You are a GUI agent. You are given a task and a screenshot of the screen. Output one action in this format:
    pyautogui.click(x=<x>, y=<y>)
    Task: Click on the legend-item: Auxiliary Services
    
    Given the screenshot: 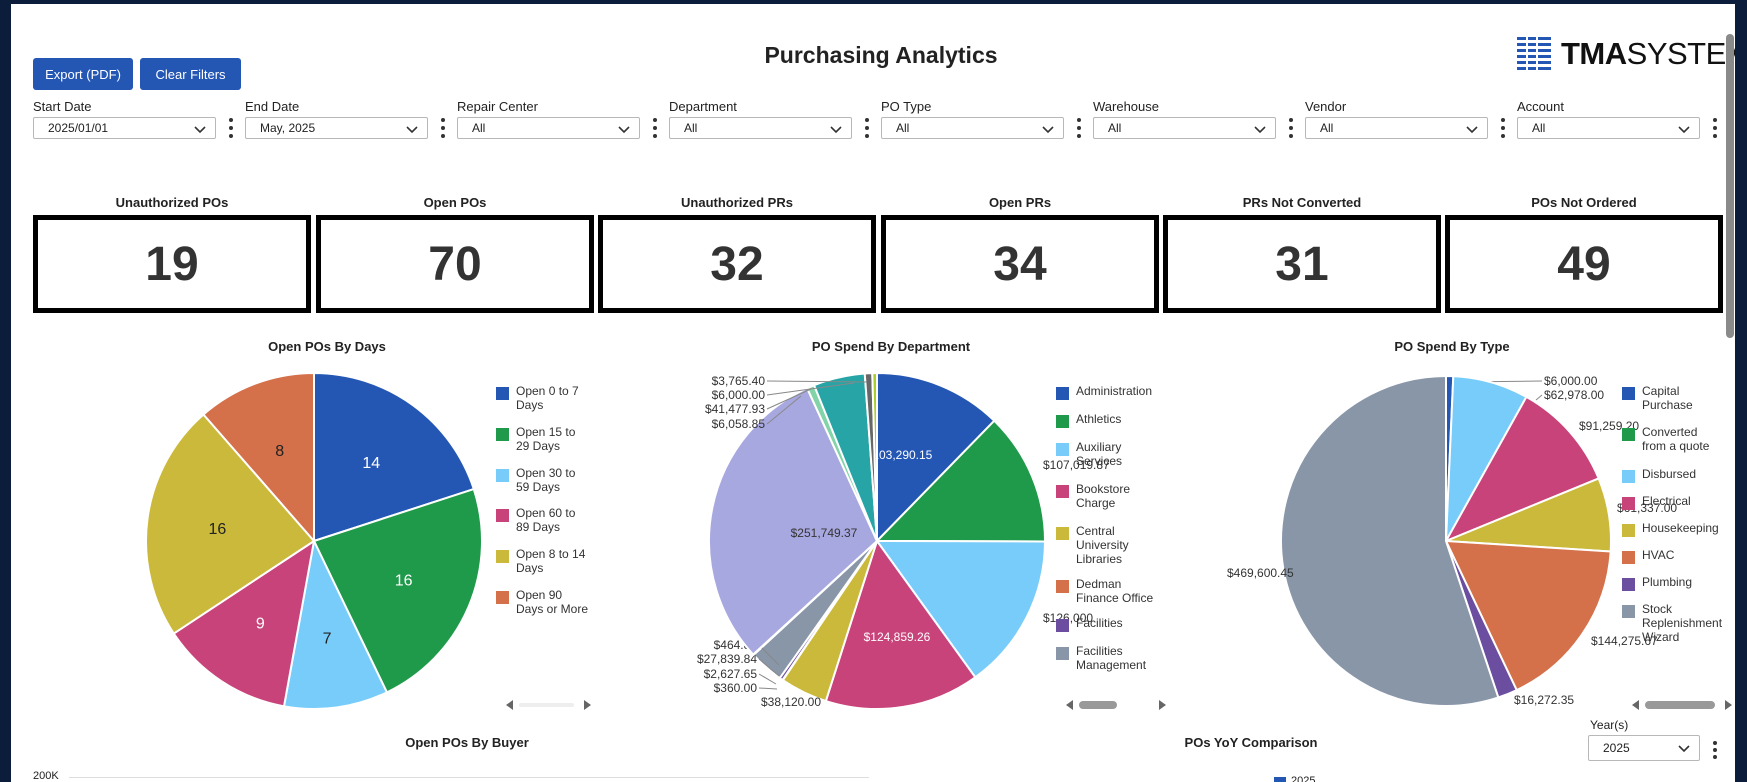 What is the action you would take?
    pyautogui.click(x=1108, y=454)
    